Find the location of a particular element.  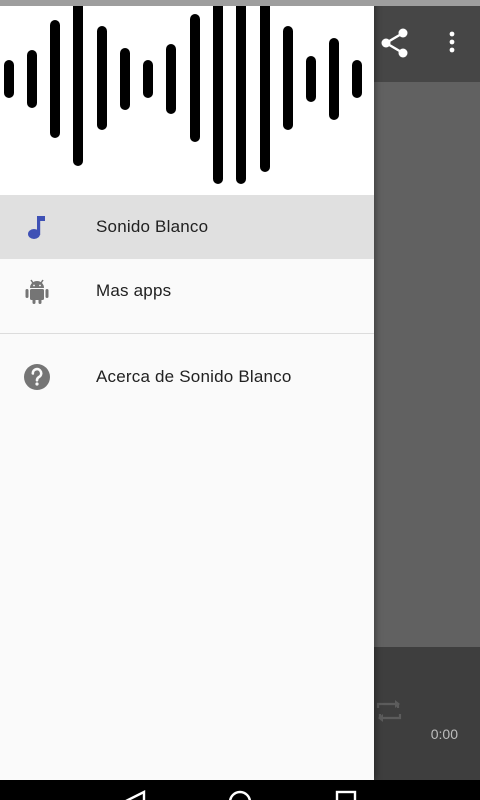

system-navigation-bar is located at coordinates (240, 790).